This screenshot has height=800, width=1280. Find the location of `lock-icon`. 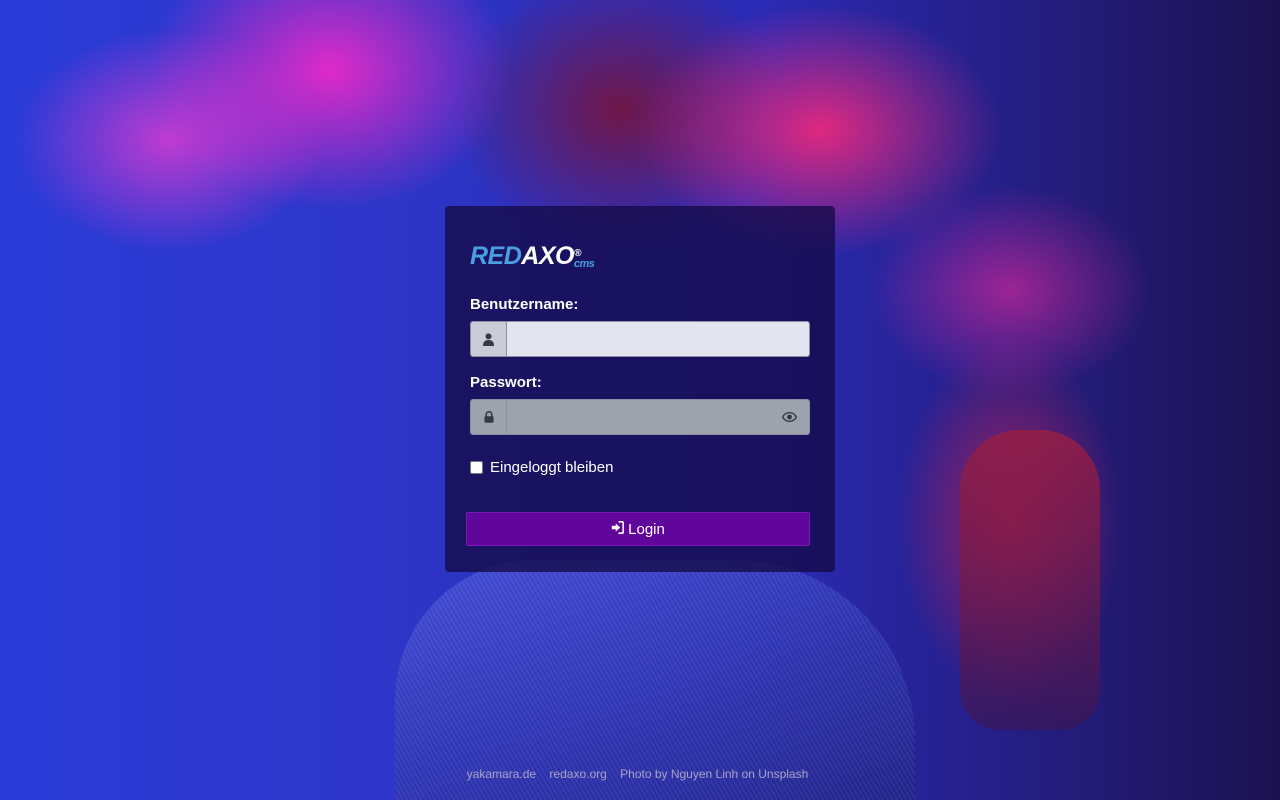

lock-icon is located at coordinates (489, 417).